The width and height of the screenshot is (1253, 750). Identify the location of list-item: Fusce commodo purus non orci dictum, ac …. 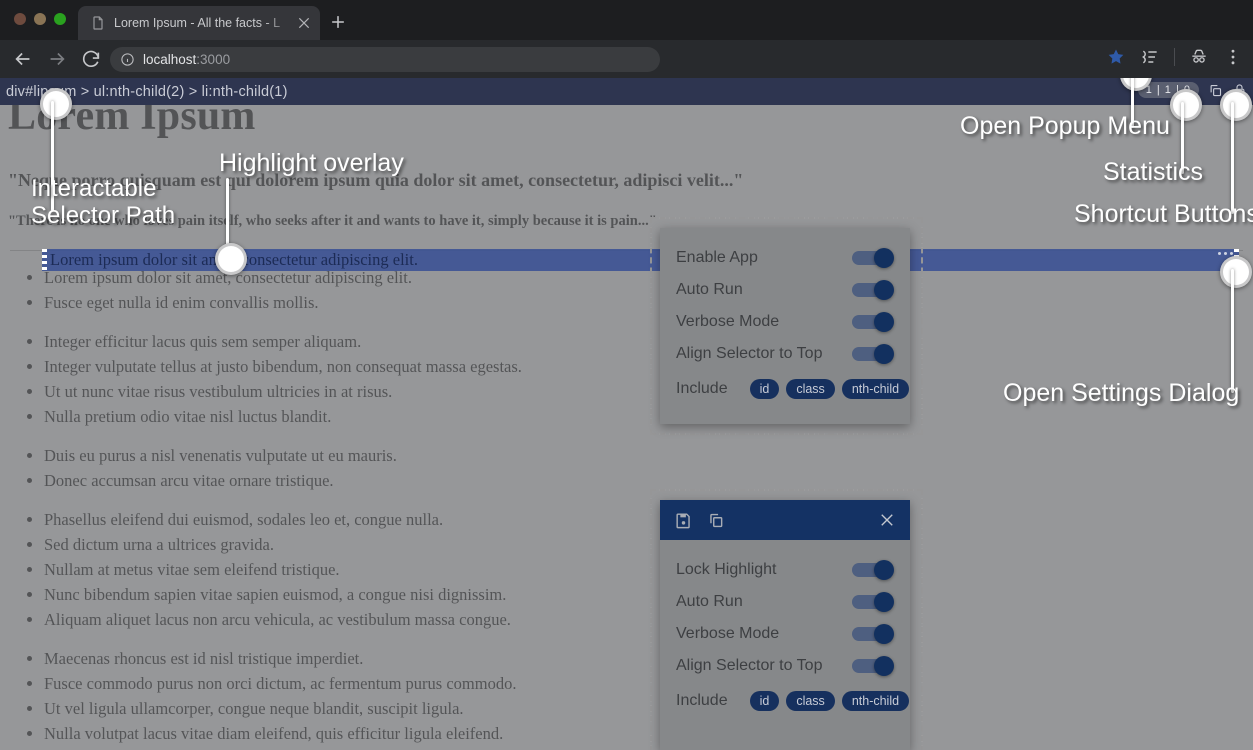
(648, 683).